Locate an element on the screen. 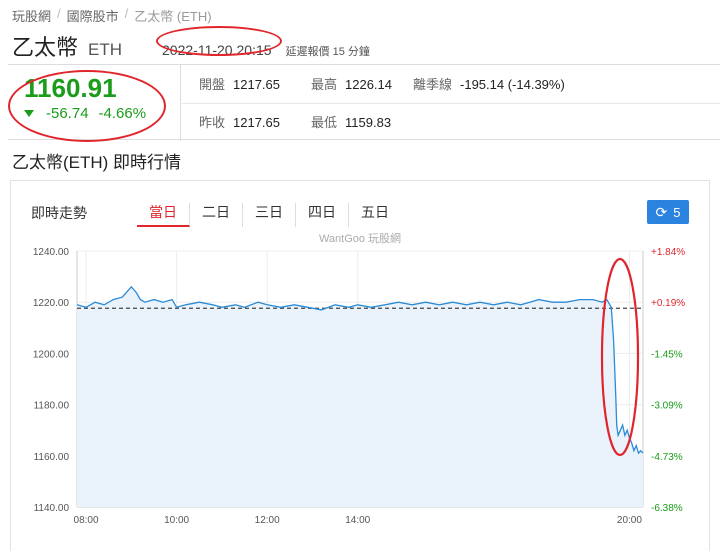 This screenshot has height=551, width=720. tab-4-day: 四日 is located at coordinates (322, 215).